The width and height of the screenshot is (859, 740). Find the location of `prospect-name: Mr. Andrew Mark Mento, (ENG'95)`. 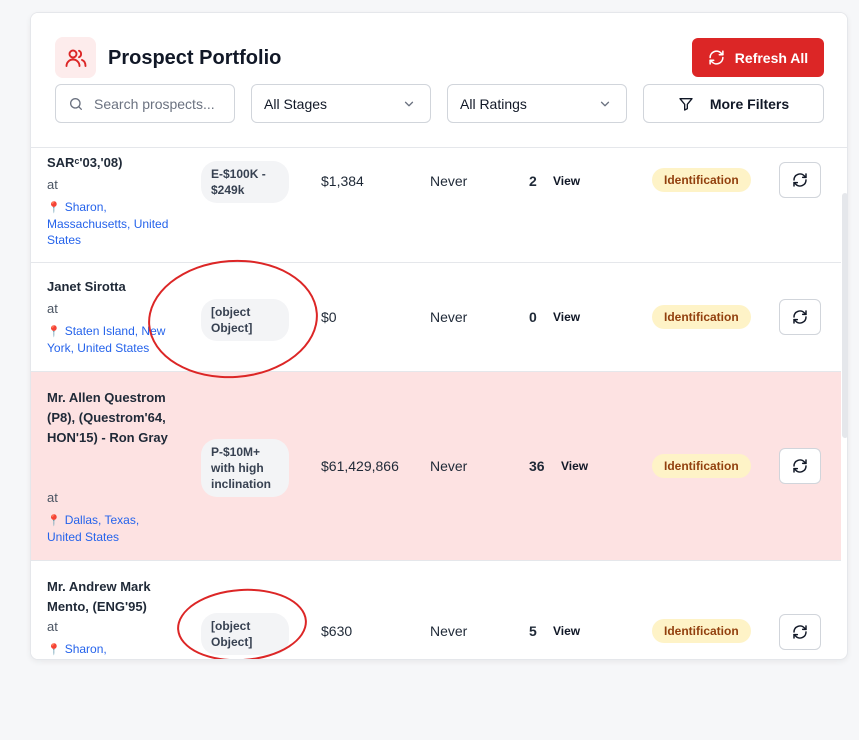

prospect-name: Mr. Andrew Mark Mento, (ENG'95) is located at coordinates (112, 597).